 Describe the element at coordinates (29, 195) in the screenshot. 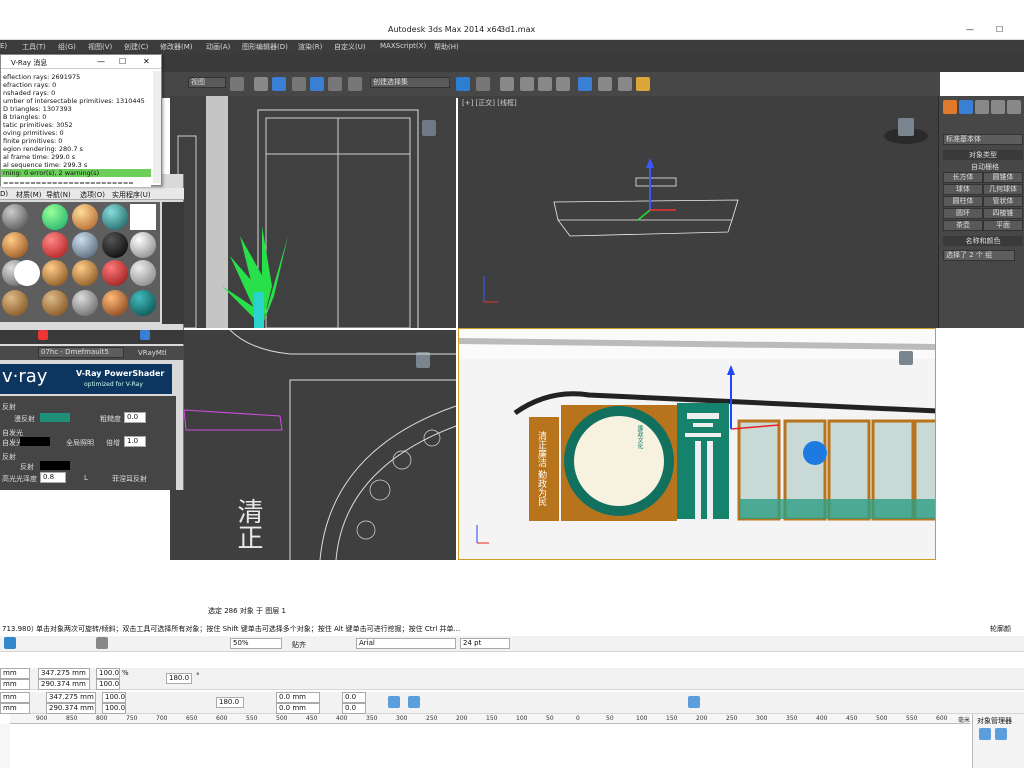

I see `mat-menu-material: 材质(M)` at that location.